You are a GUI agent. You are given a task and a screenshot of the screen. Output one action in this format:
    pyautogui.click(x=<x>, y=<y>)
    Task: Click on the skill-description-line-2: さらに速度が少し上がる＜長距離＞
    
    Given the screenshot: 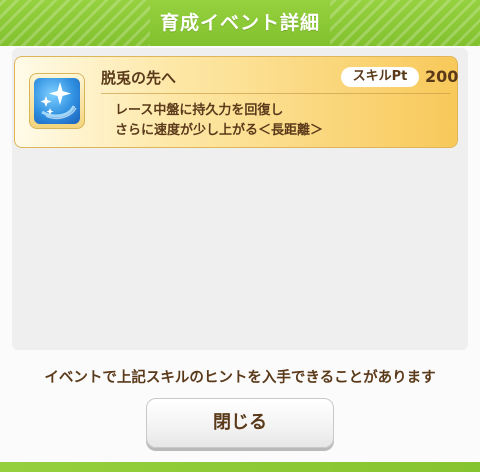 What is the action you would take?
    pyautogui.click(x=219, y=130)
    